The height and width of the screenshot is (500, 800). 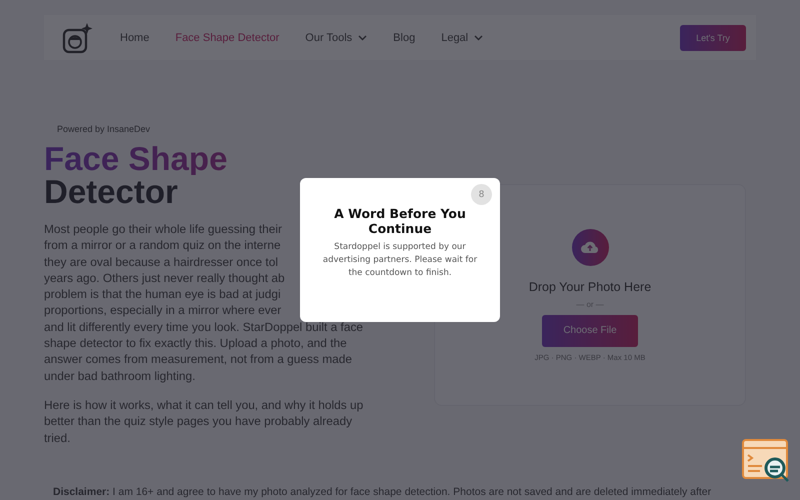 I want to click on cloud-upload-icon, so click(x=590, y=247).